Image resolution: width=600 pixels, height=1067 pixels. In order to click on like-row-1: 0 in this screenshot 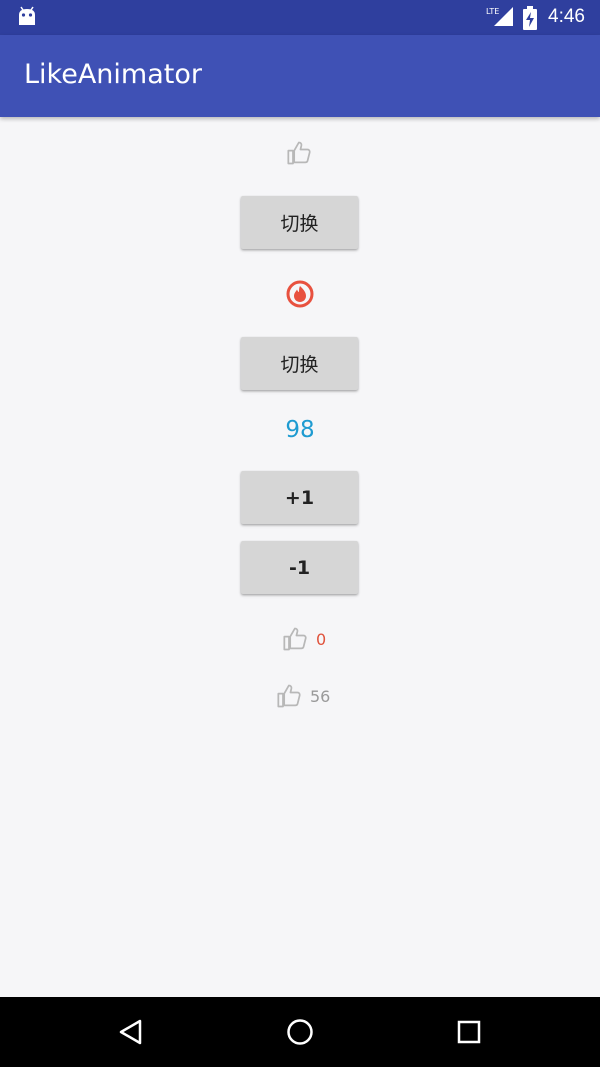, I will do `click(304, 639)`.